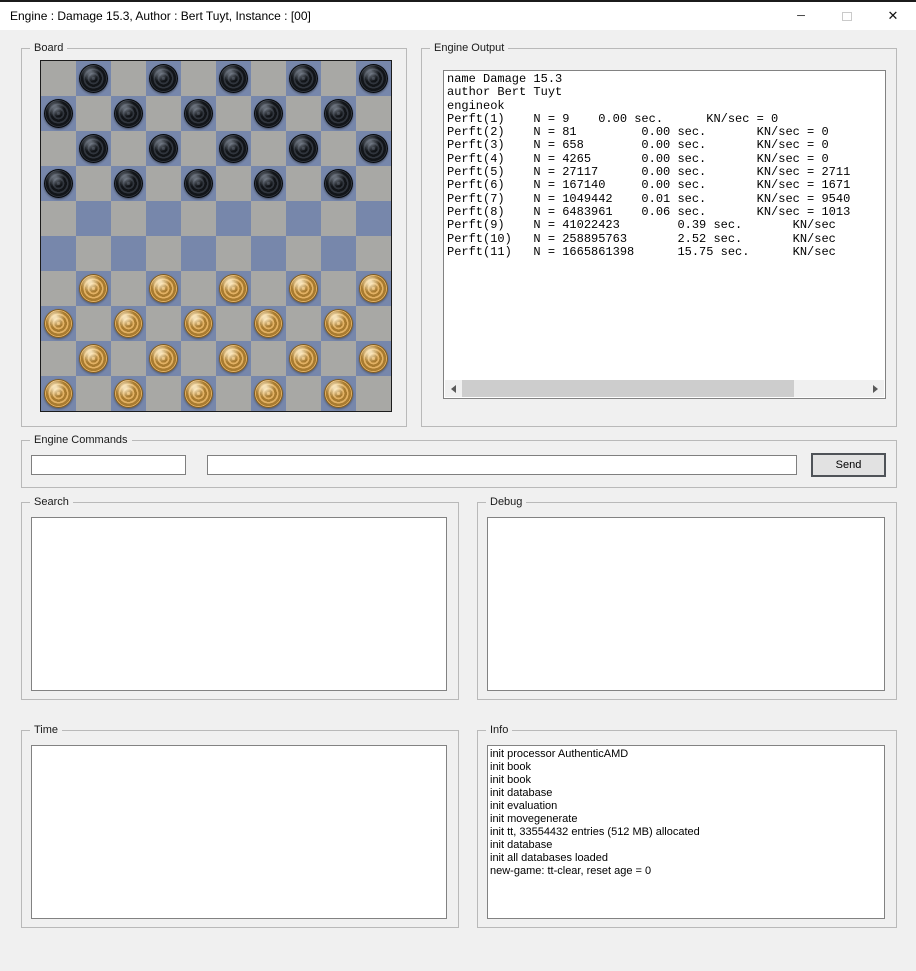  What do you see at coordinates (875, 388) in the screenshot?
I see `scrollbar-right-arrow` at bounding box center [875, 388].